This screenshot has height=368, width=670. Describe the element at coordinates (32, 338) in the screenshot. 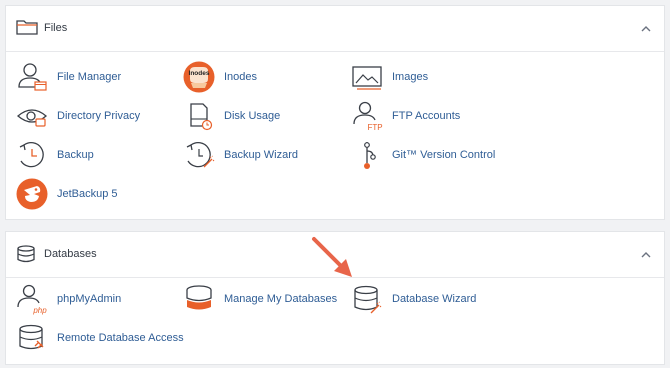

I see `remote-database-icon` at that location.